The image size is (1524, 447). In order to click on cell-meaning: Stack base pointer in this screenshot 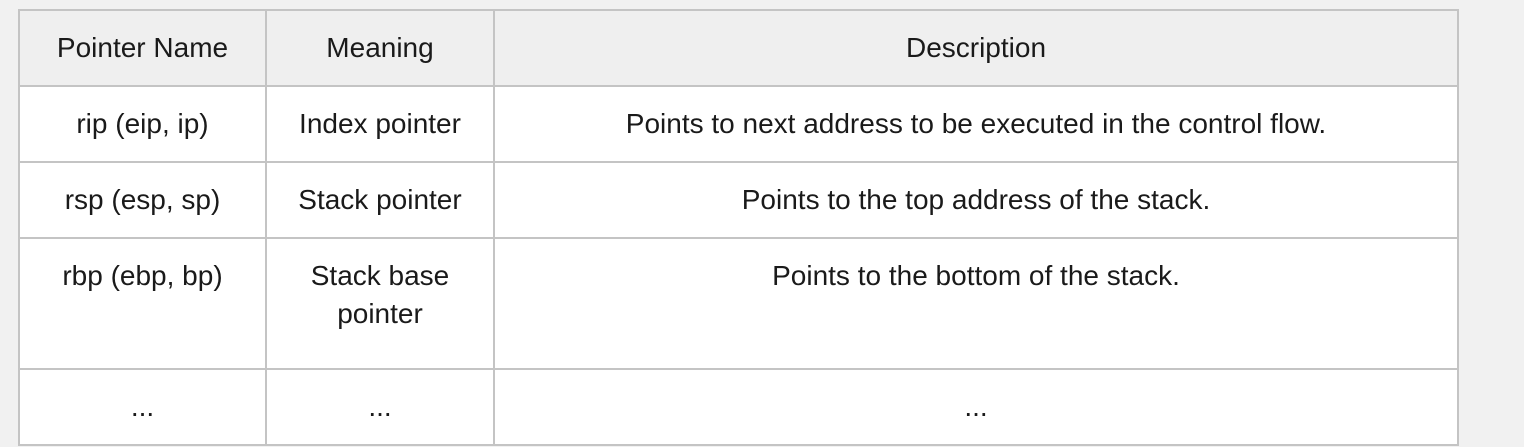, I will do `click(380, 303)`.